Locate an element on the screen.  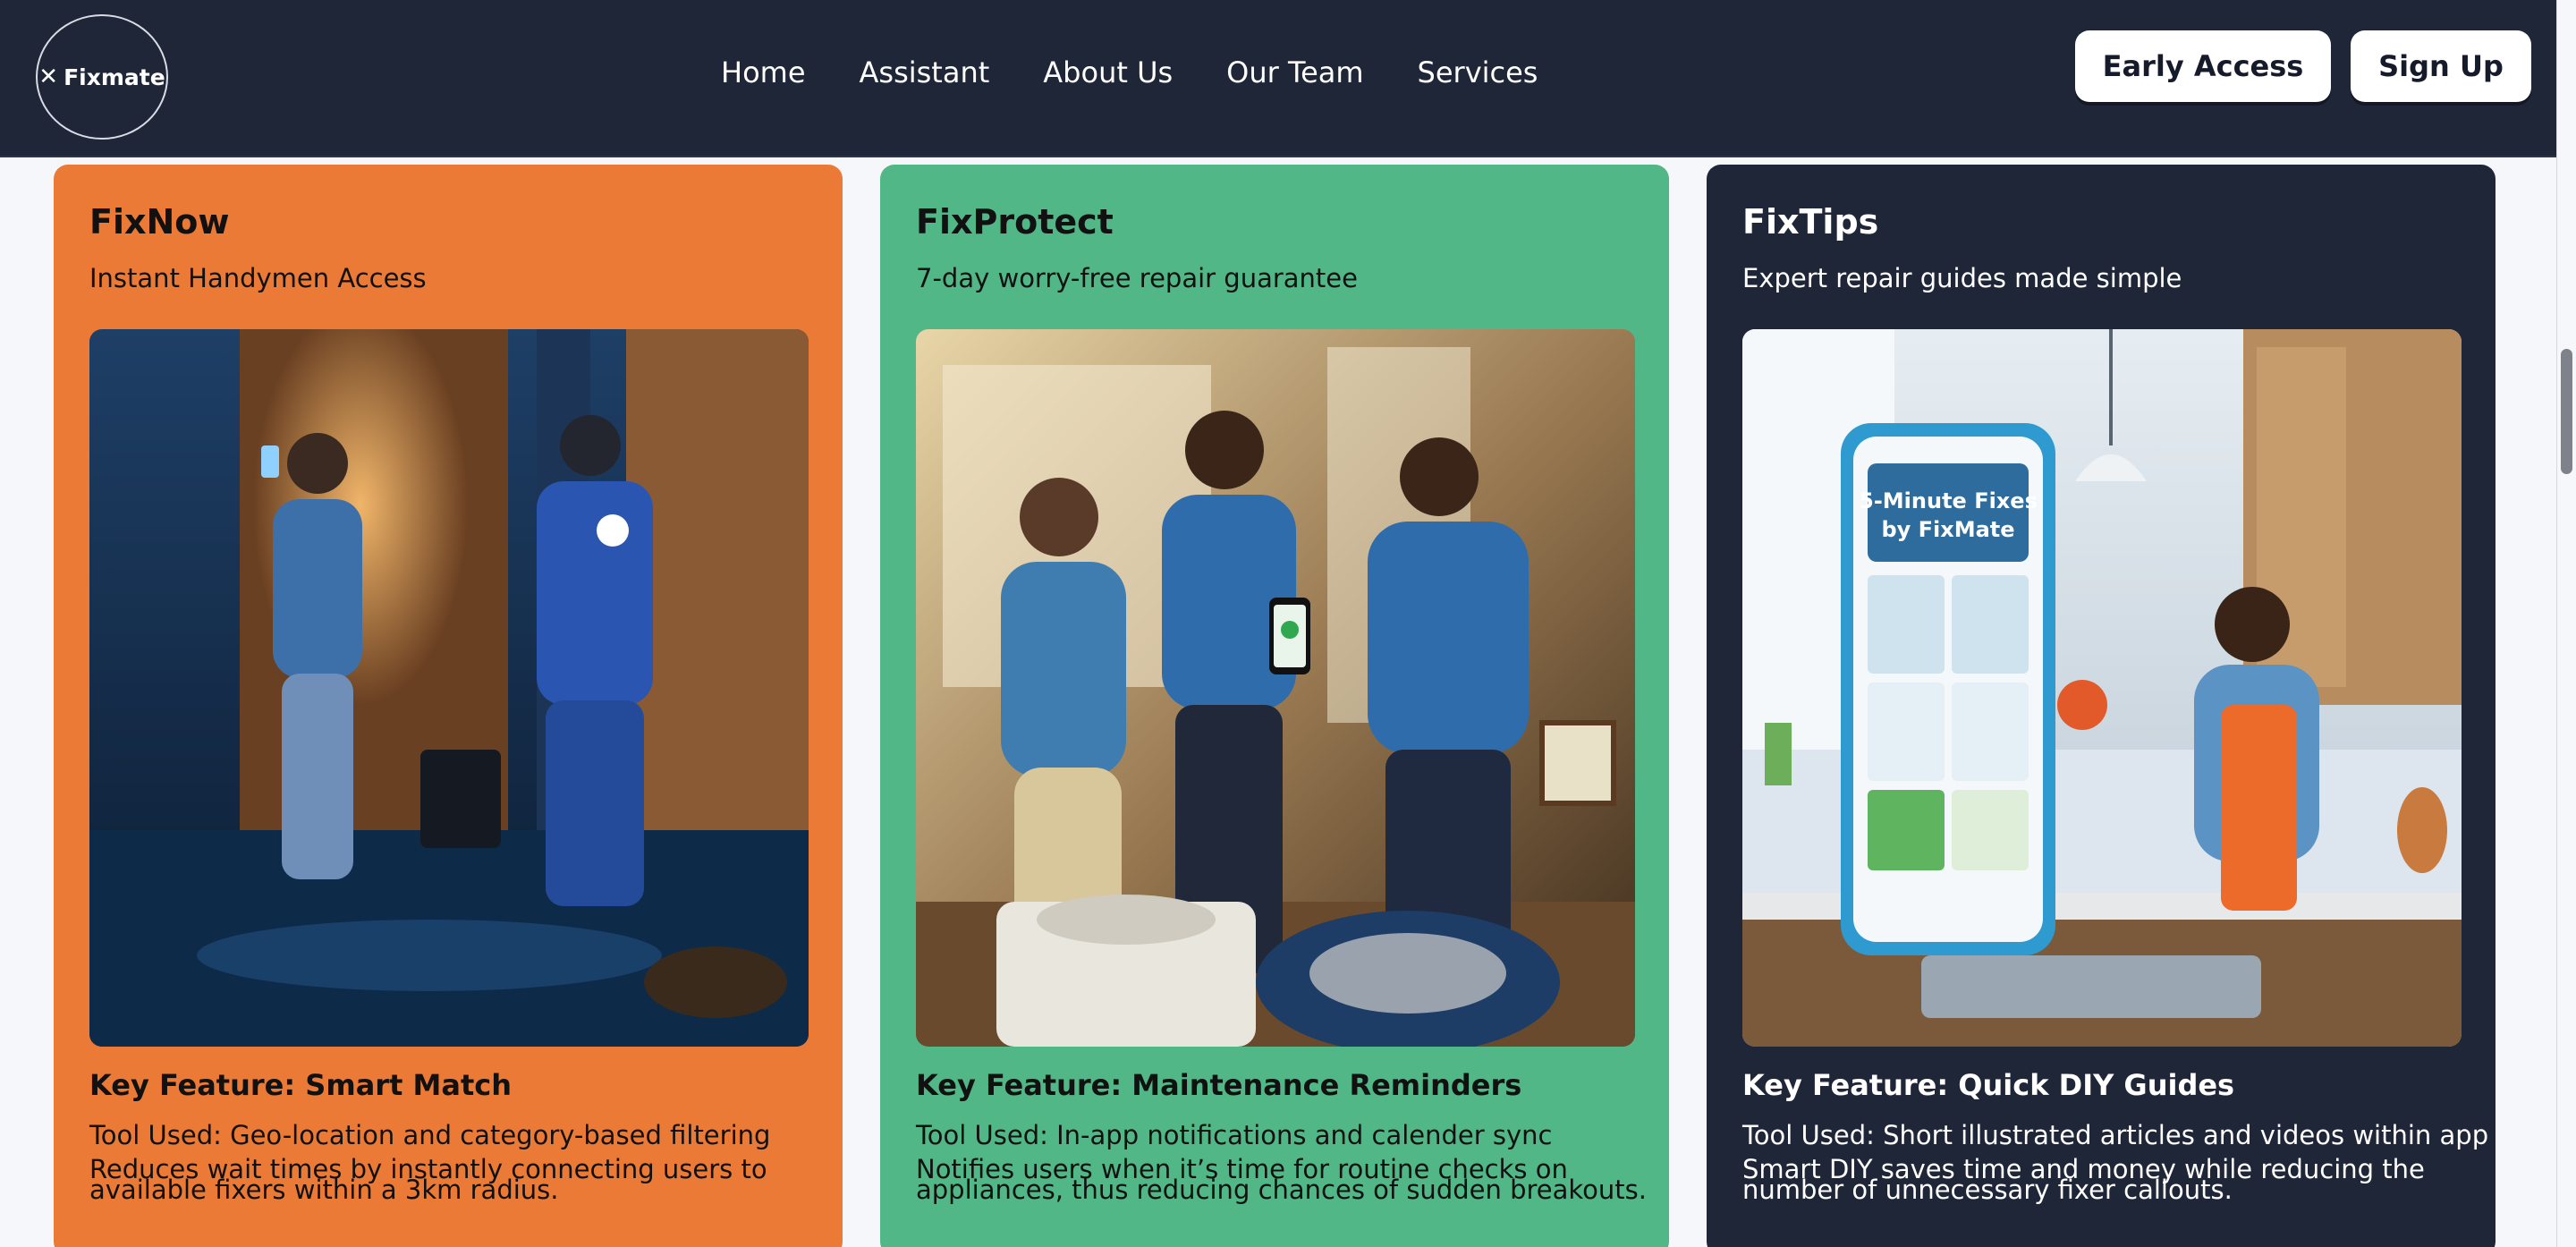
card-title: FixProtect is located at coordinates (1015, 222).